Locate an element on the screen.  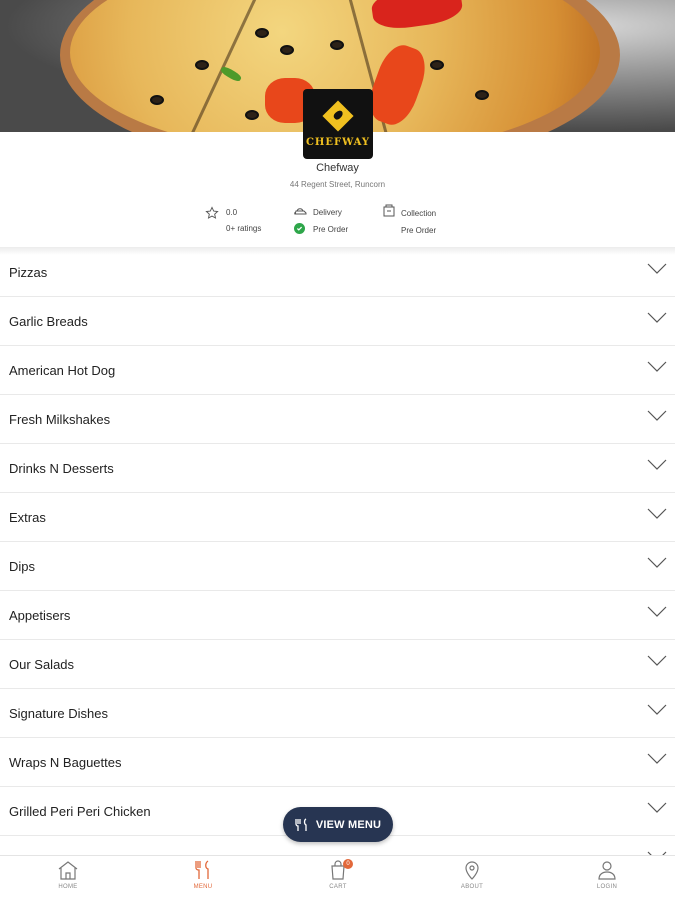
restaurant-logo: CHEFWAY is located at coordinates (338, 124).